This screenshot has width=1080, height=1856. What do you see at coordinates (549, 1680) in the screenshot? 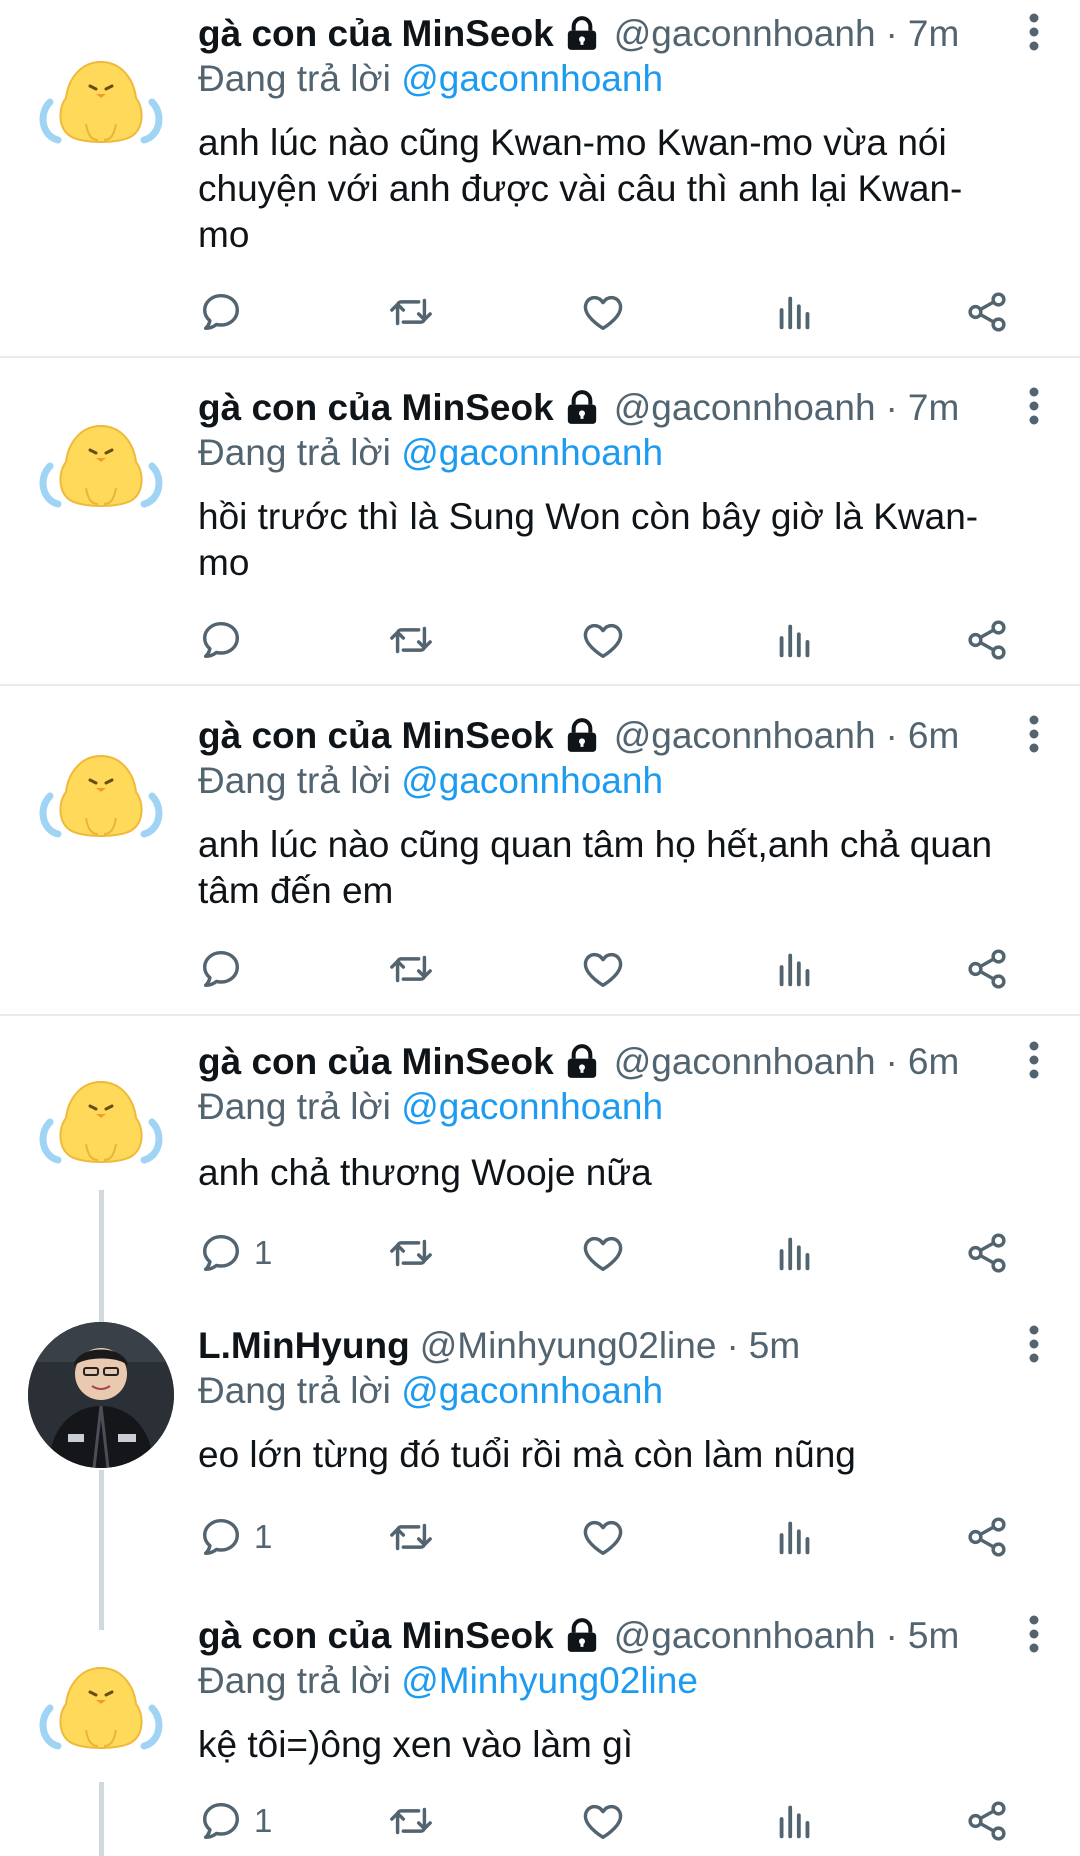
I see `reply-mention-link: @Minhyung02line` at bounding box center [549, 1680].